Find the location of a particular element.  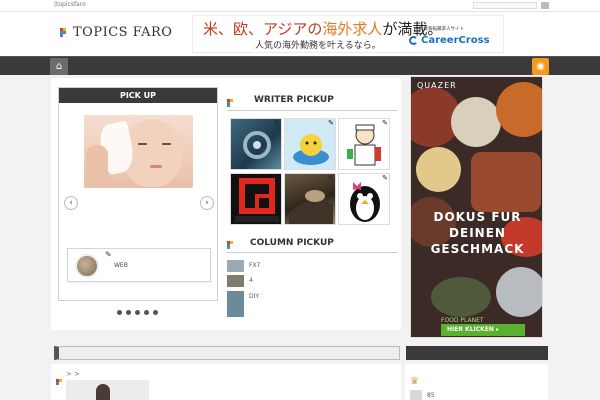

rss-icon: ◉ is located at coordinates (540, 66).